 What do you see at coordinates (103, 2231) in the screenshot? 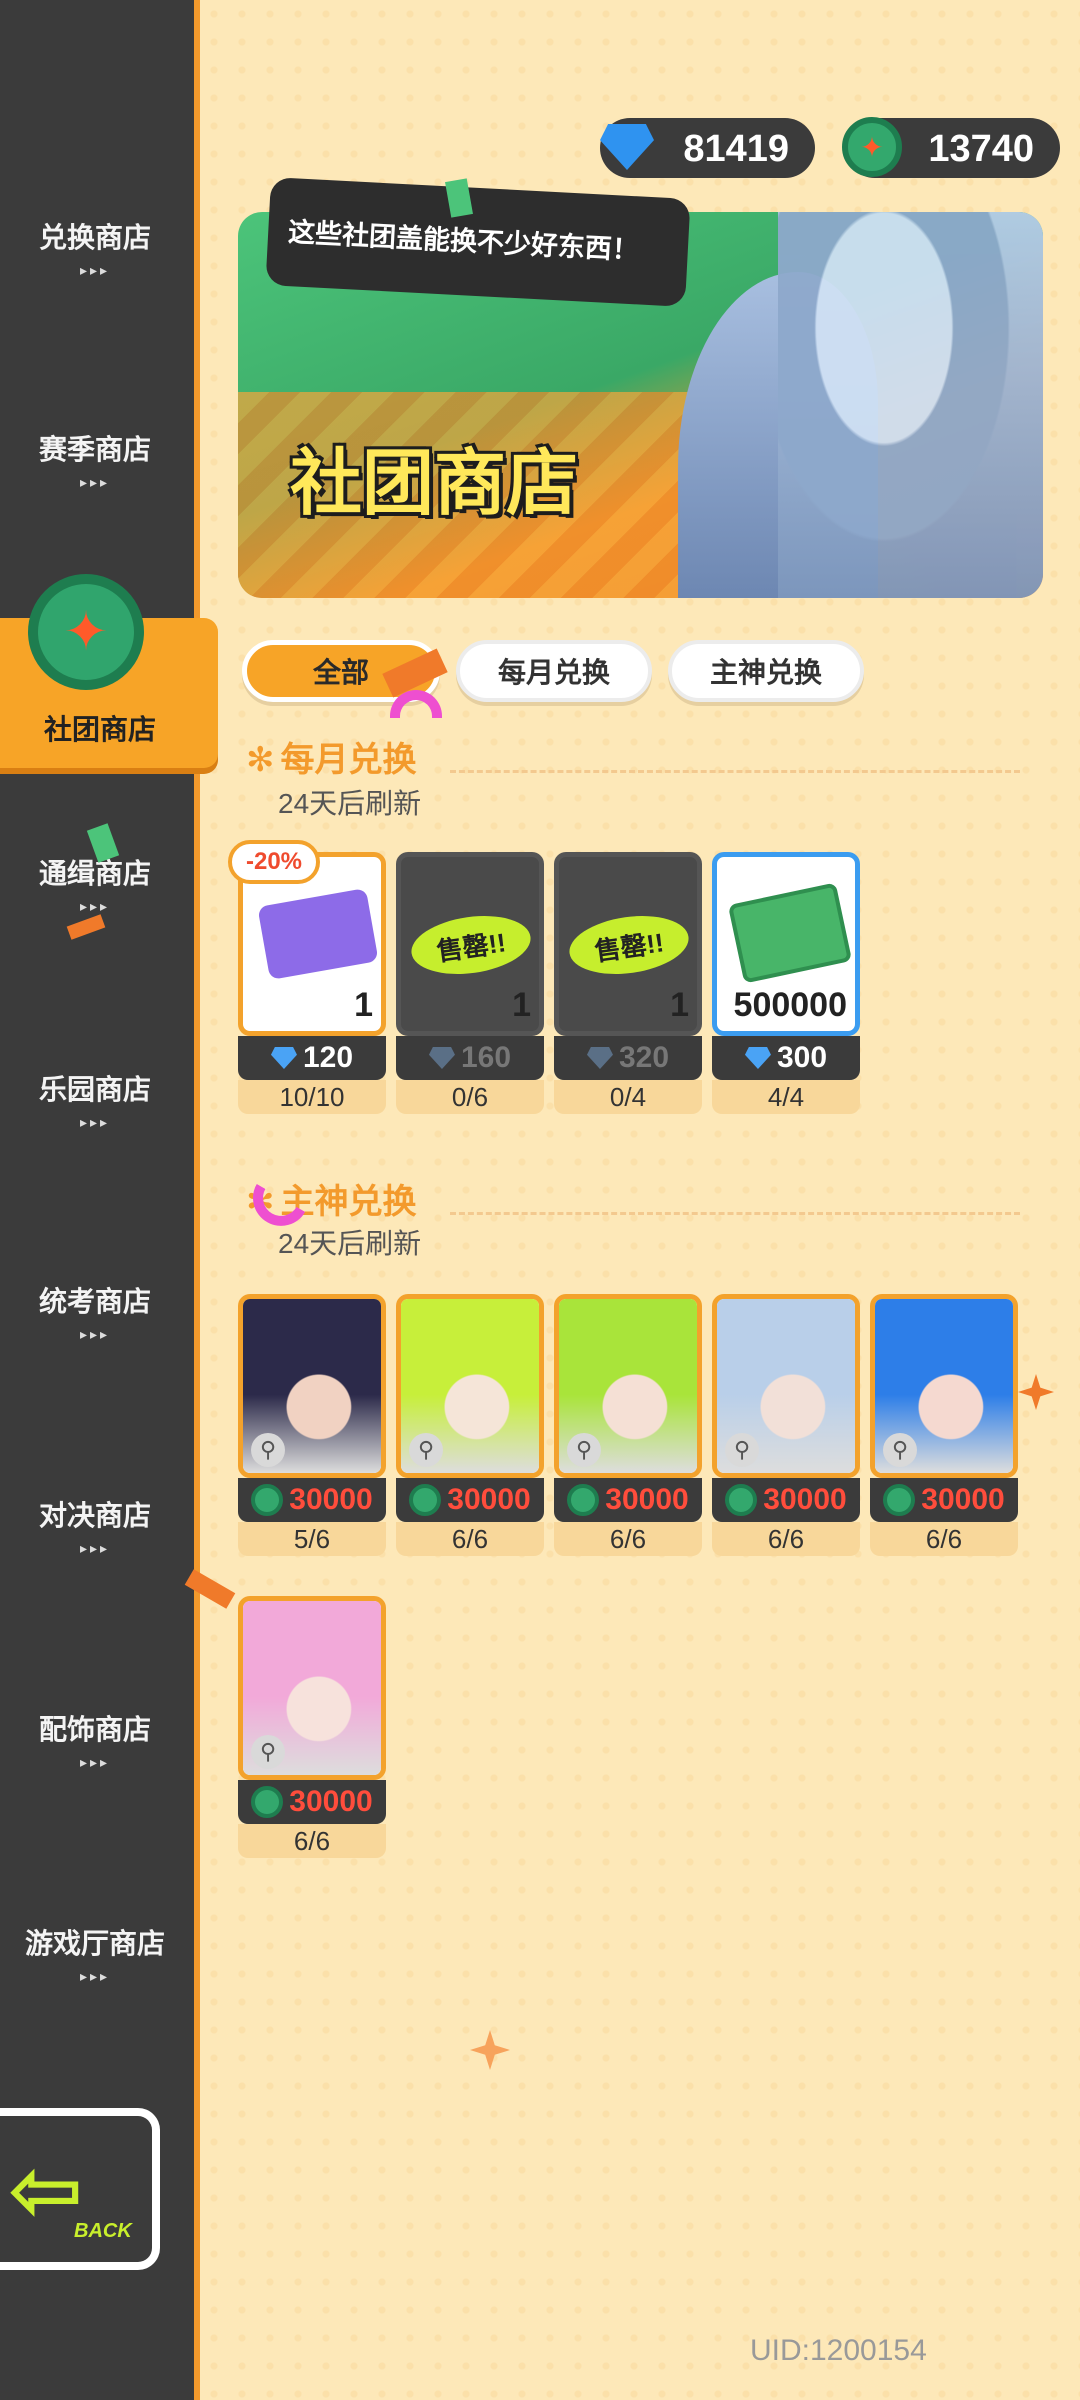
I see `back-button-label: BACK` at bounding box center [103, 2231].